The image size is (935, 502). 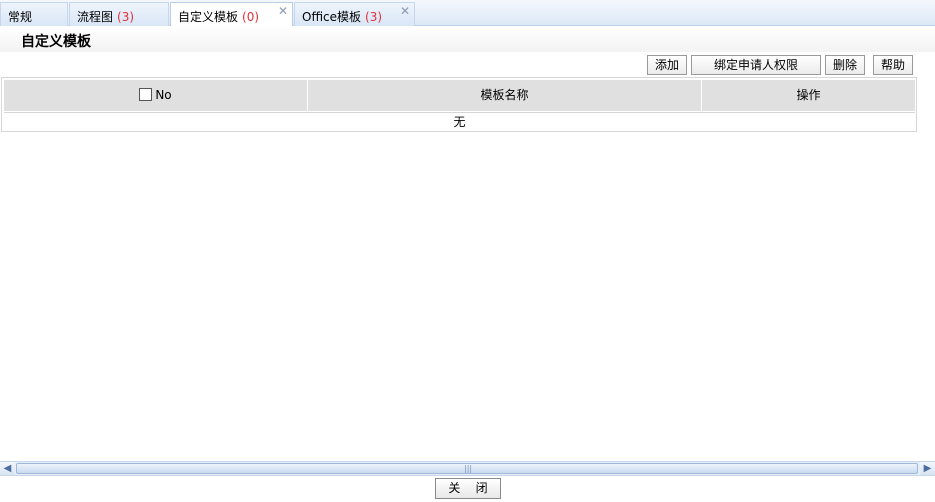 What do you see at coordinates (56, 42) in the screenshot?
I see `page-title: 自定义模板` at bounding box center [56, 42].